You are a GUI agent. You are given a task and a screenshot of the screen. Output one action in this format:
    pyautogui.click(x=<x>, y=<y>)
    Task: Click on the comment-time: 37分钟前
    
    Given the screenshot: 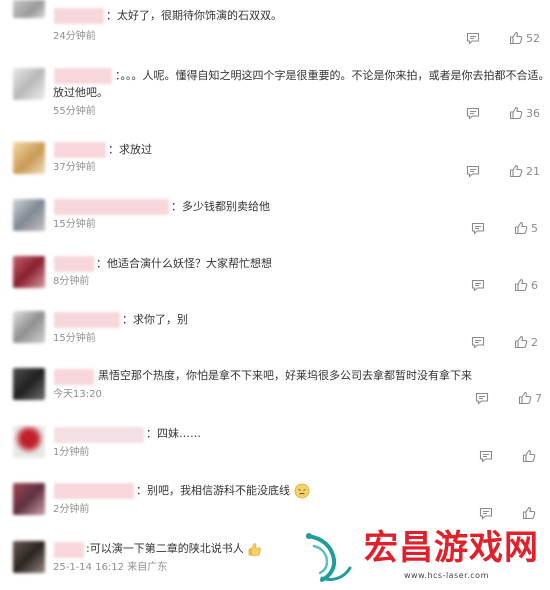 What is the action you would take?
    pyautogui.click(x=74, y=167)
    